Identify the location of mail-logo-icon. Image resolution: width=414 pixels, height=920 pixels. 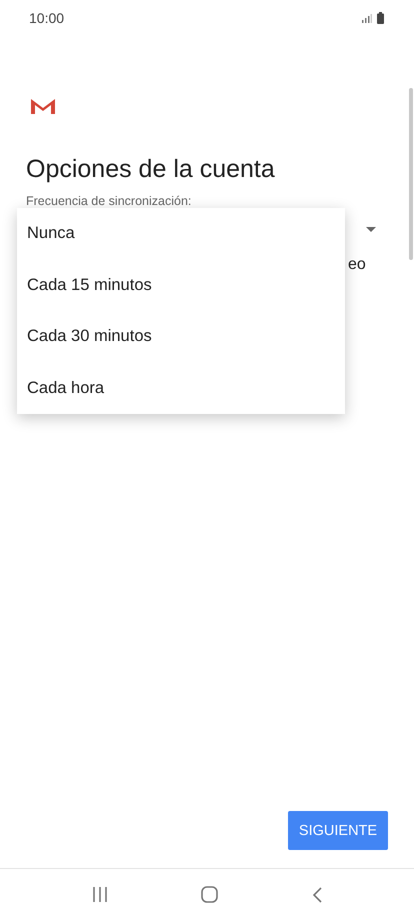
(43, 106).